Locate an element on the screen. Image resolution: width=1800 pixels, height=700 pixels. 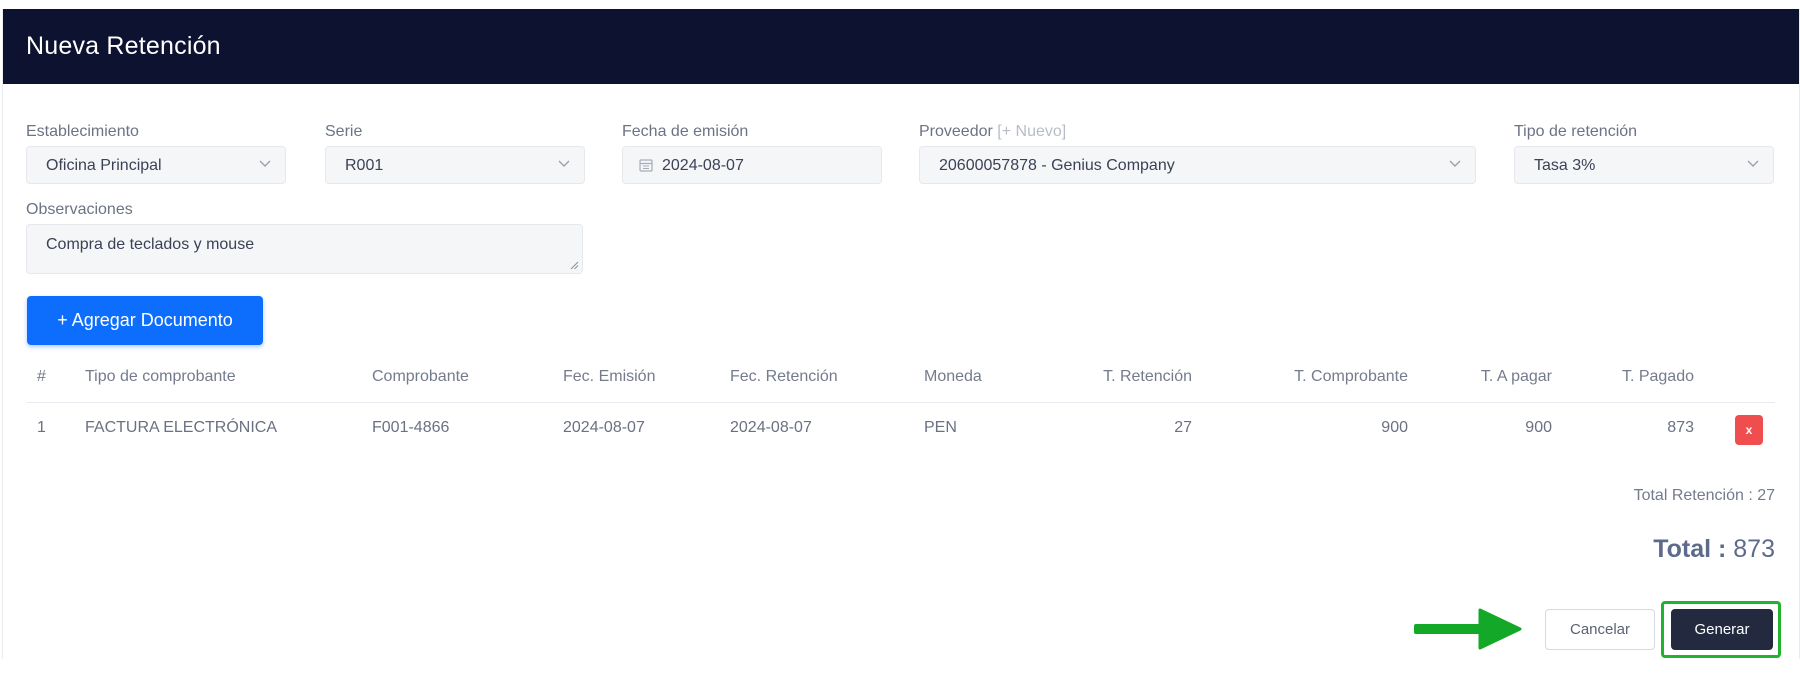
serie-select: R001 is located at coordinates (455, 165).